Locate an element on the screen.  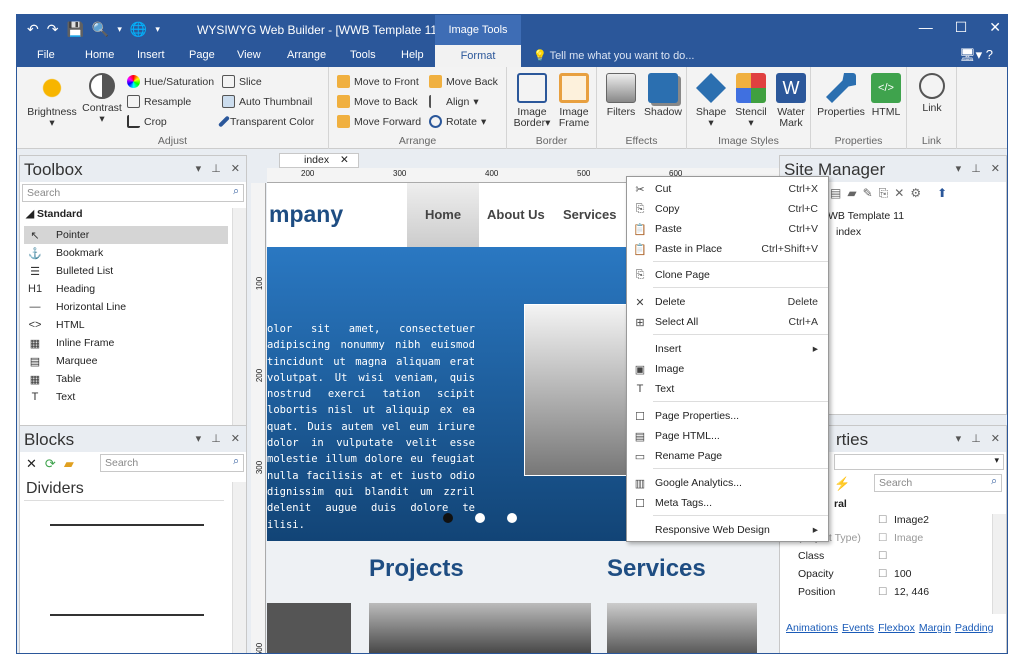
menu-item-copy: ⎘ Copy Ctrl+C is located at coordinates (727, 209).